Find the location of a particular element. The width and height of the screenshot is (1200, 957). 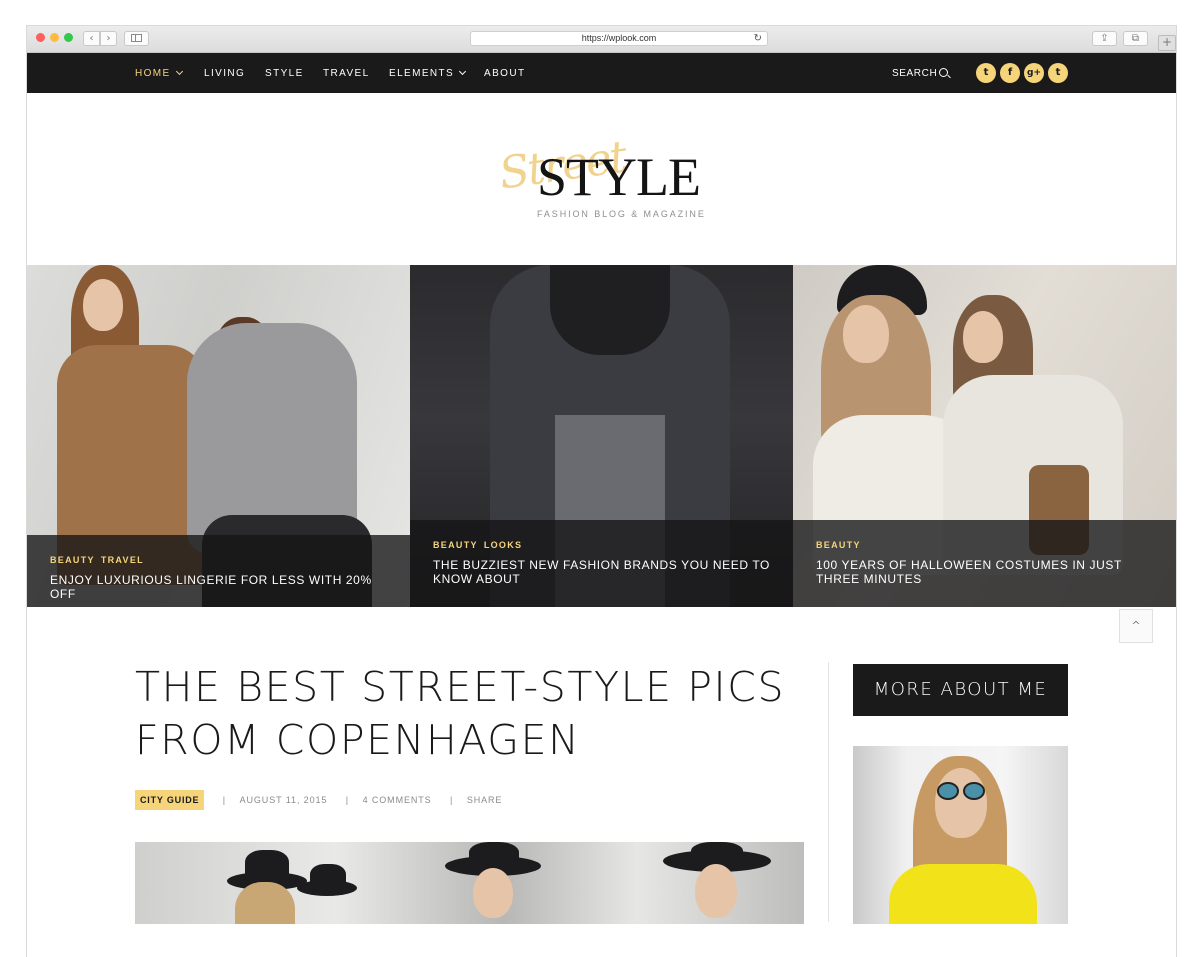

url-text: https://wplook.com is located at coordinates (619, 38).